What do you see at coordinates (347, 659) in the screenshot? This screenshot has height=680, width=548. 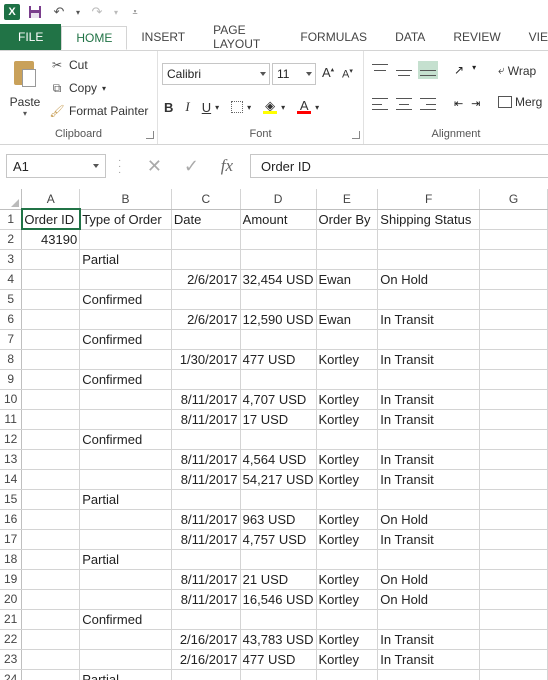 I see `cell-e23: Kortley` at bounding box center [347, 659].